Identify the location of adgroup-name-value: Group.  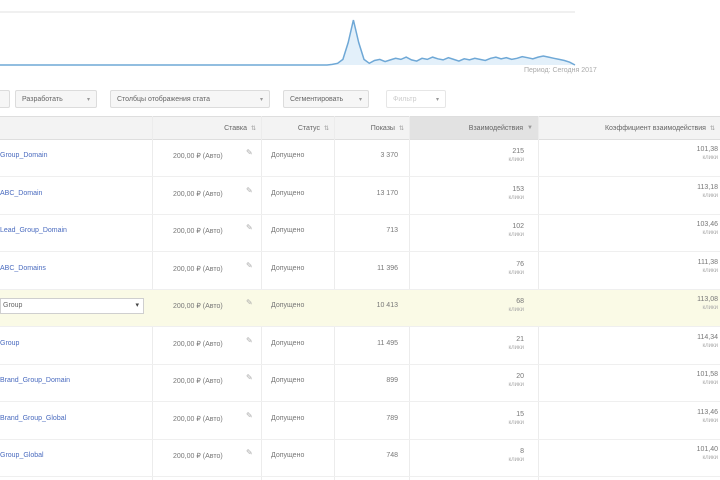
(13, 305).